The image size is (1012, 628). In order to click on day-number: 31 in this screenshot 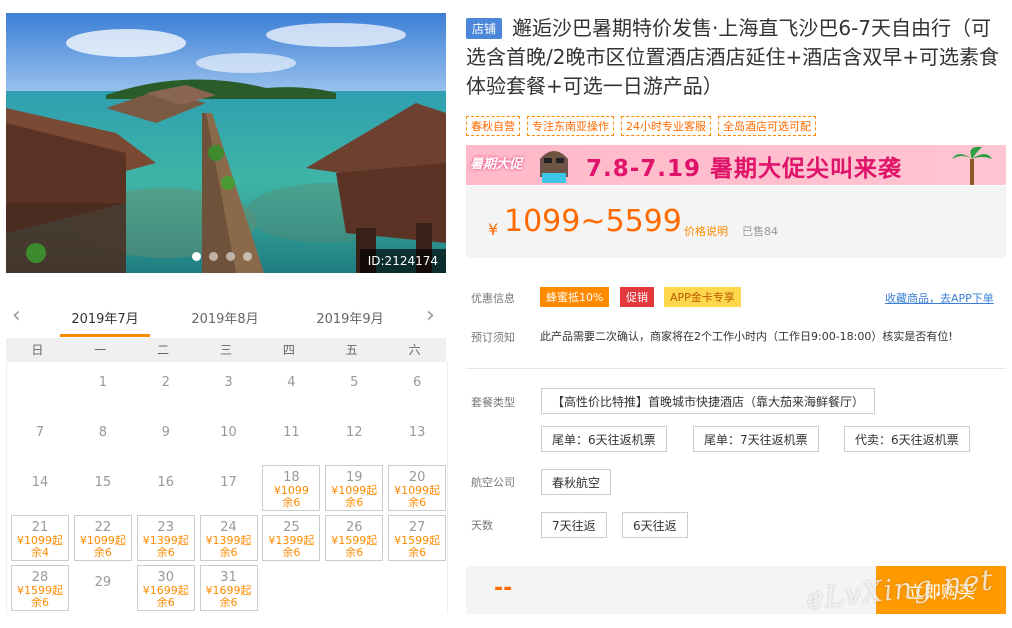, I will do `click(228, 577)`.